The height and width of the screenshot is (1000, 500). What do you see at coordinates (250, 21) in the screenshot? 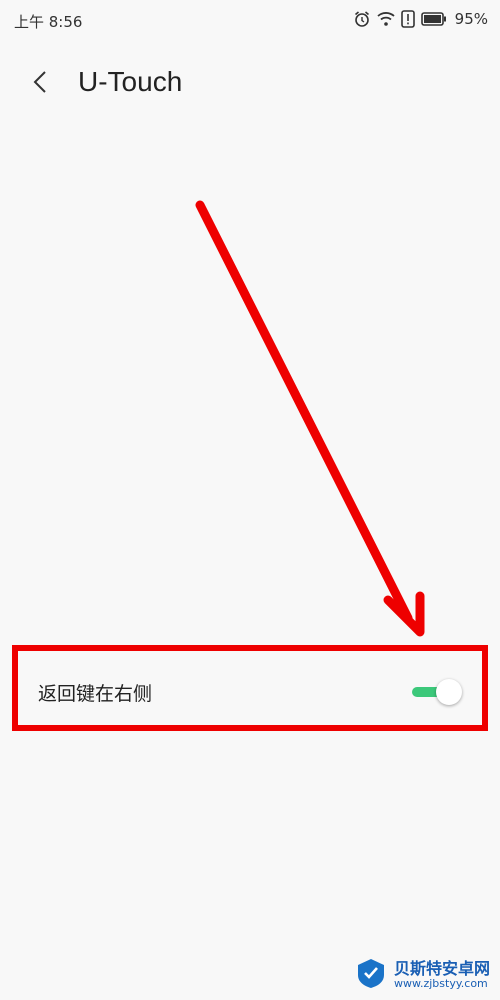
I see `status-bar: 上午 8:56 95%` at bounding box center [250, 21].